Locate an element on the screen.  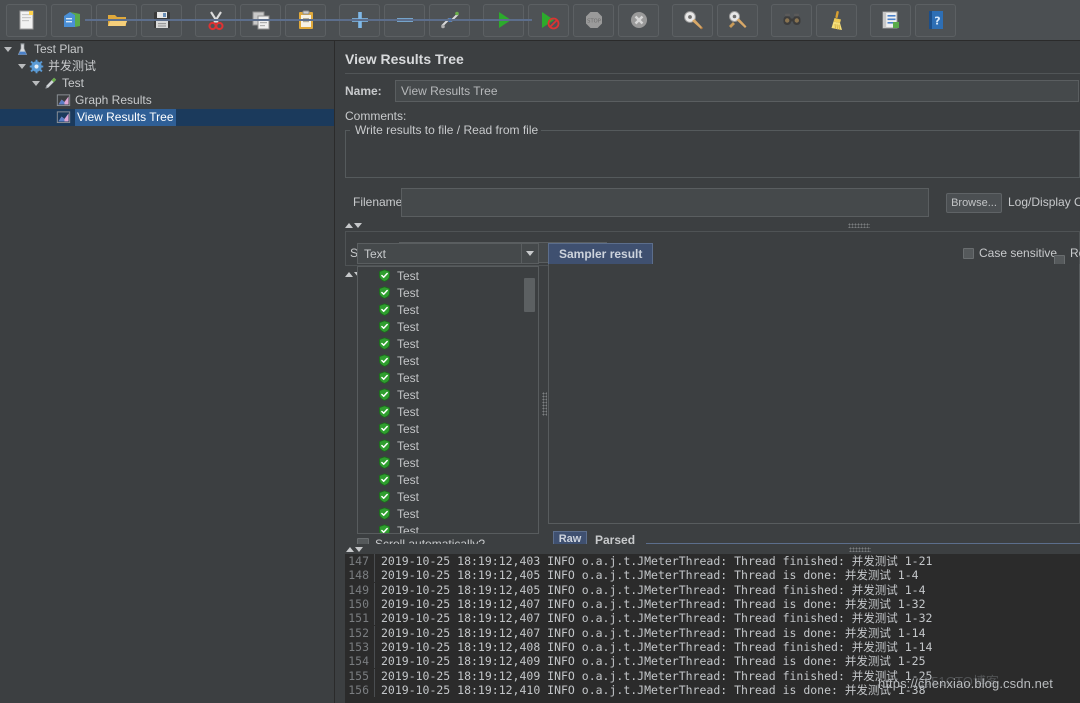
log-line-number: 149 is located at coordinates (360, 589).